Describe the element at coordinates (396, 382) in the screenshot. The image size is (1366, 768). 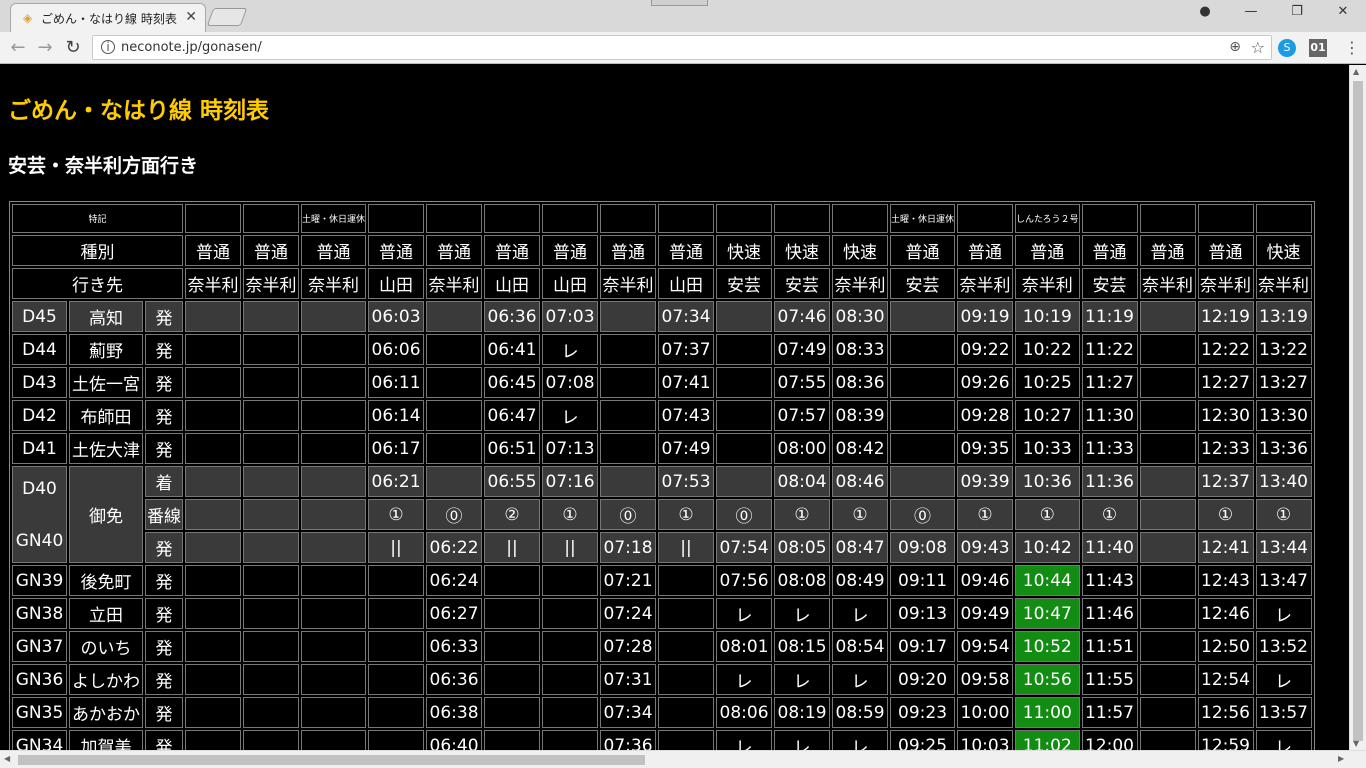
I see `time-cell: 06:11` at that location.